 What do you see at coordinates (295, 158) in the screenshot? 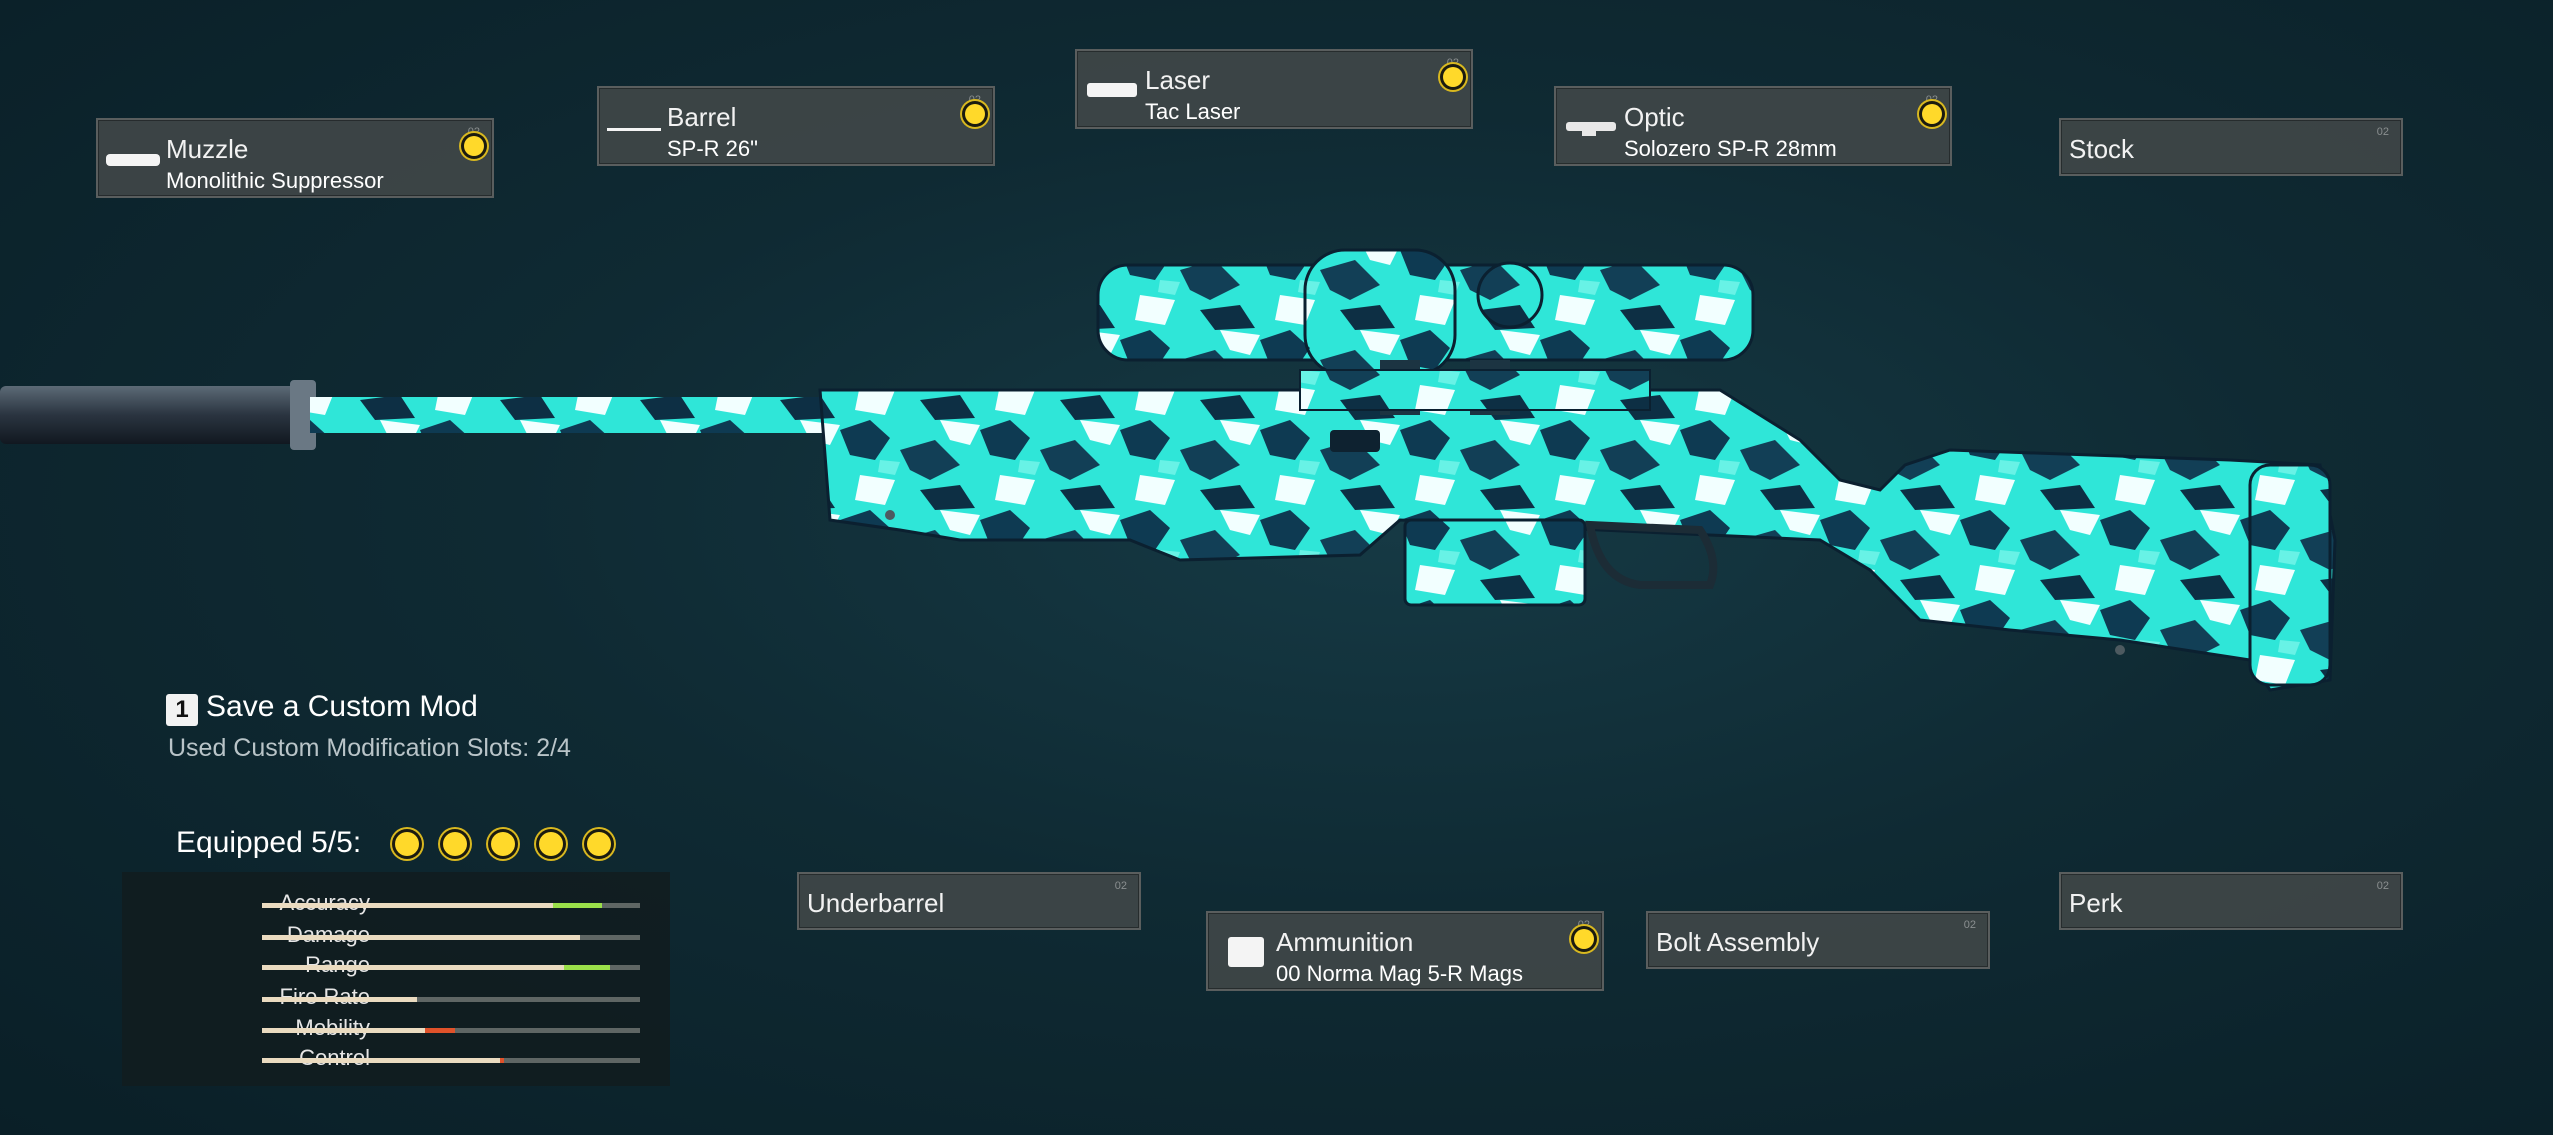
I see `attachment-slot-muzzle: Muzzle Monolithic Suppressor 02` at bounding box center [295, 158].